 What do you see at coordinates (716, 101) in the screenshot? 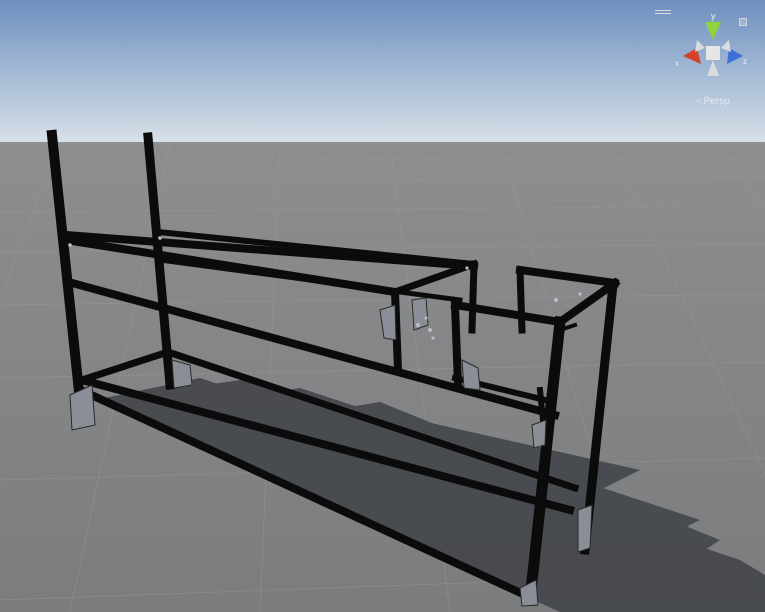
I see `projection-label: Persp` at bounding box center [716, 101].